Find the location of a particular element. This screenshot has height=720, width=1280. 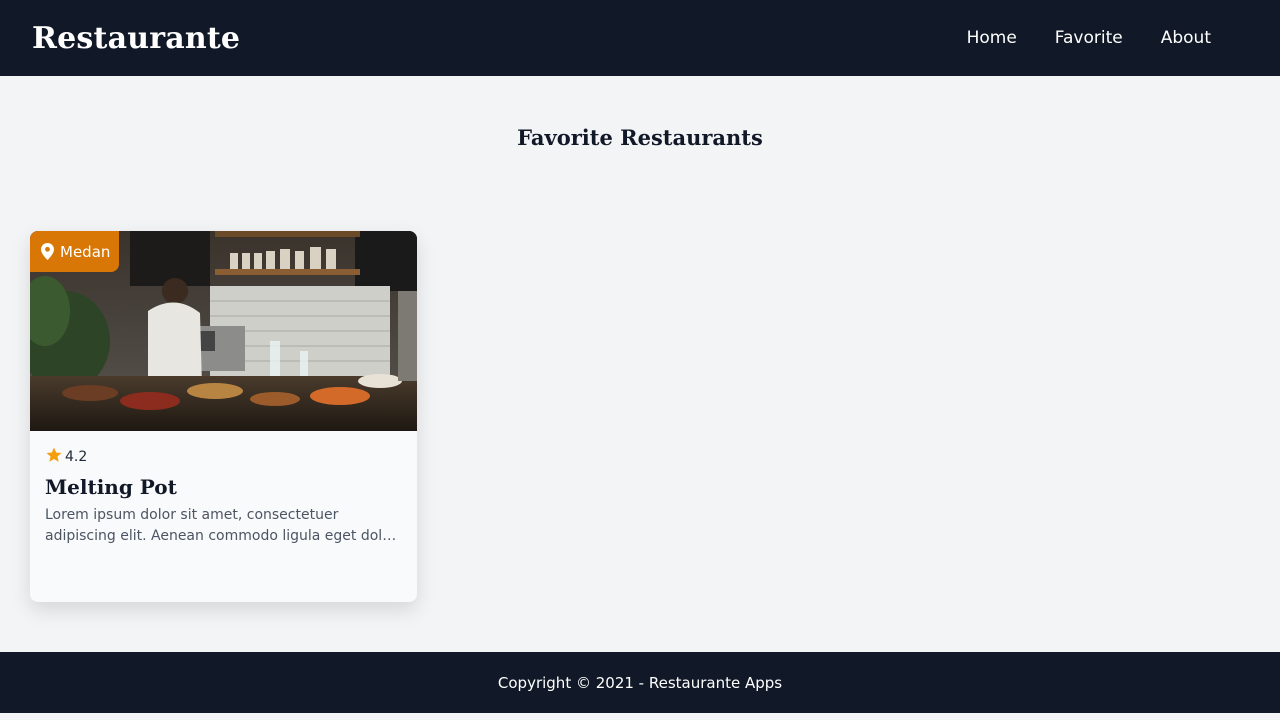

main-nav: Home Favorite About is located at coordinates (1089, 38).